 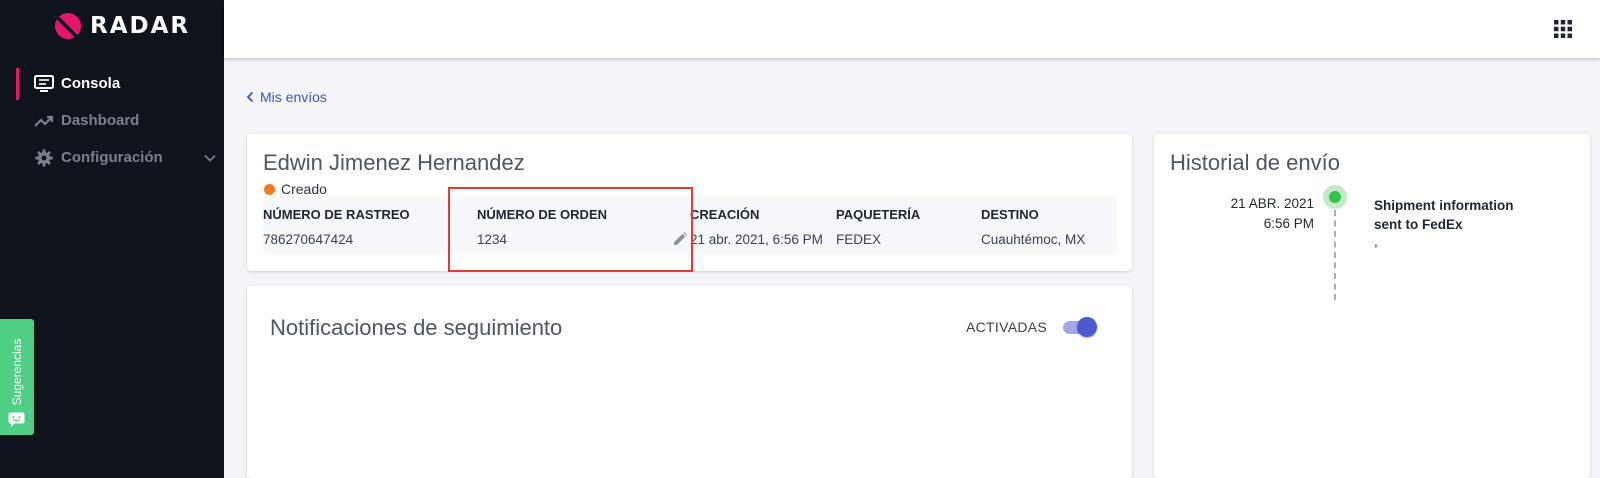 What do you see at coordinates (859, 239) in the screenshot?
I see `carrier: FEDEX` at bounding box center [859, 239].